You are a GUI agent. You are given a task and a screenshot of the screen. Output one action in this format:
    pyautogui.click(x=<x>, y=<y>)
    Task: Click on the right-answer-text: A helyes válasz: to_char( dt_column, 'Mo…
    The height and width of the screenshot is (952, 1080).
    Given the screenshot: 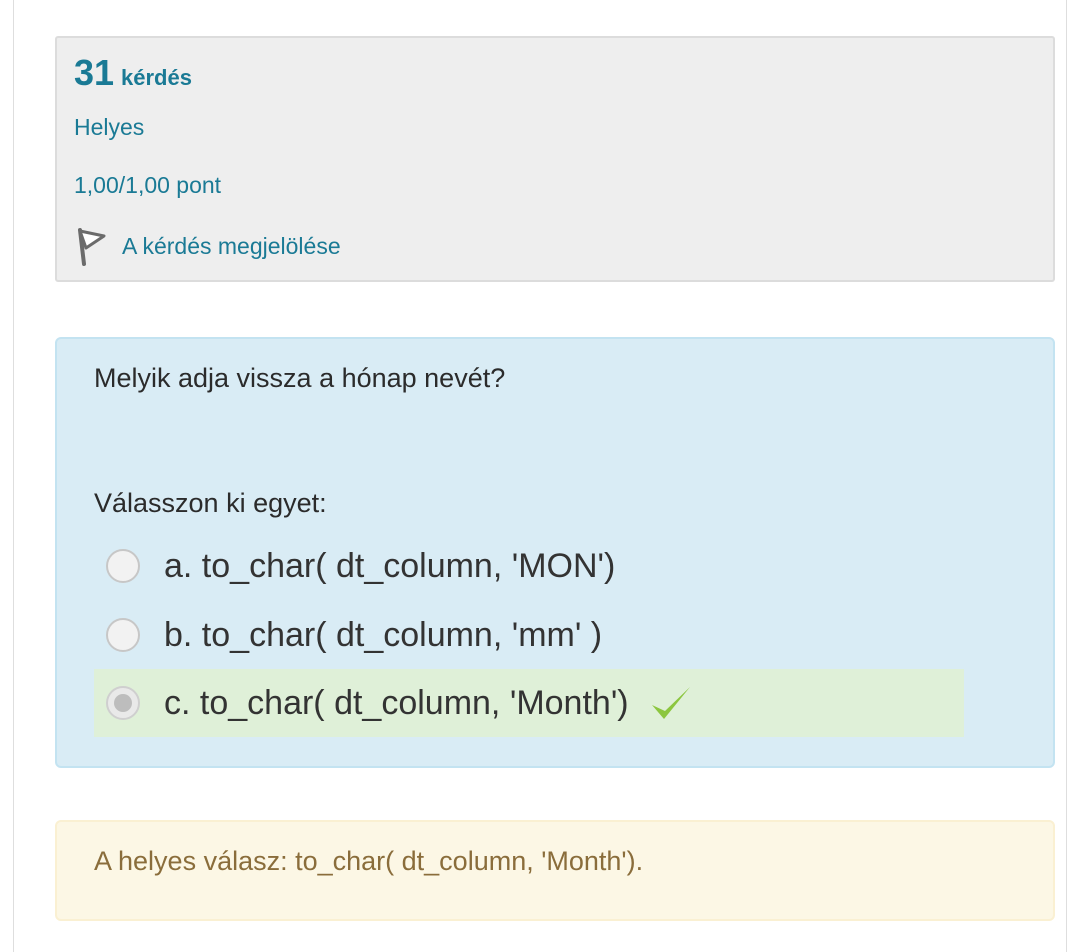 What is the action you would take?
    pyautogui.click(x=369, y=861)
    